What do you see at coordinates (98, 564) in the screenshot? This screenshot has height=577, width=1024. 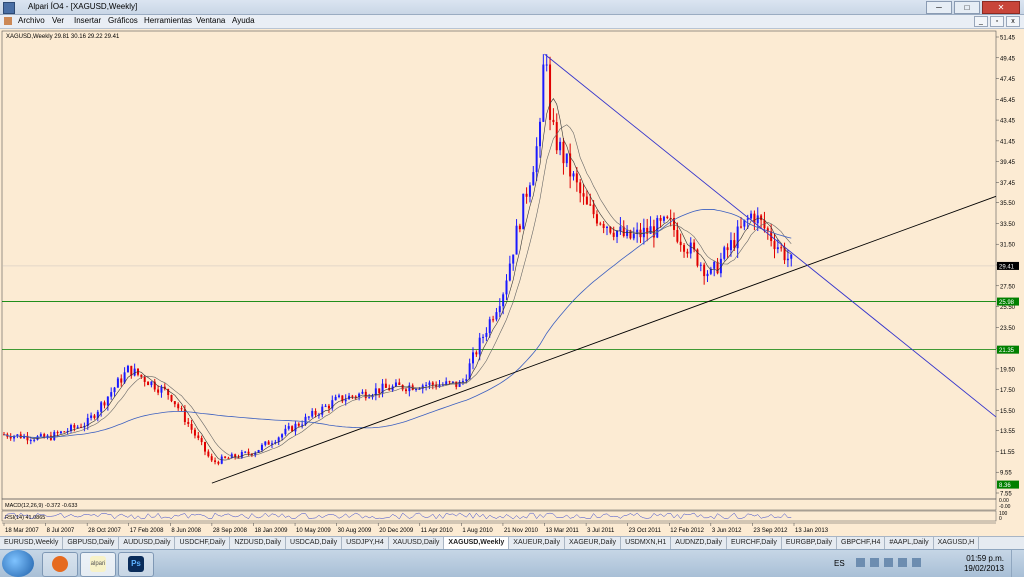 I see `alpari-task: alpari` at bounding box center [98, 564].